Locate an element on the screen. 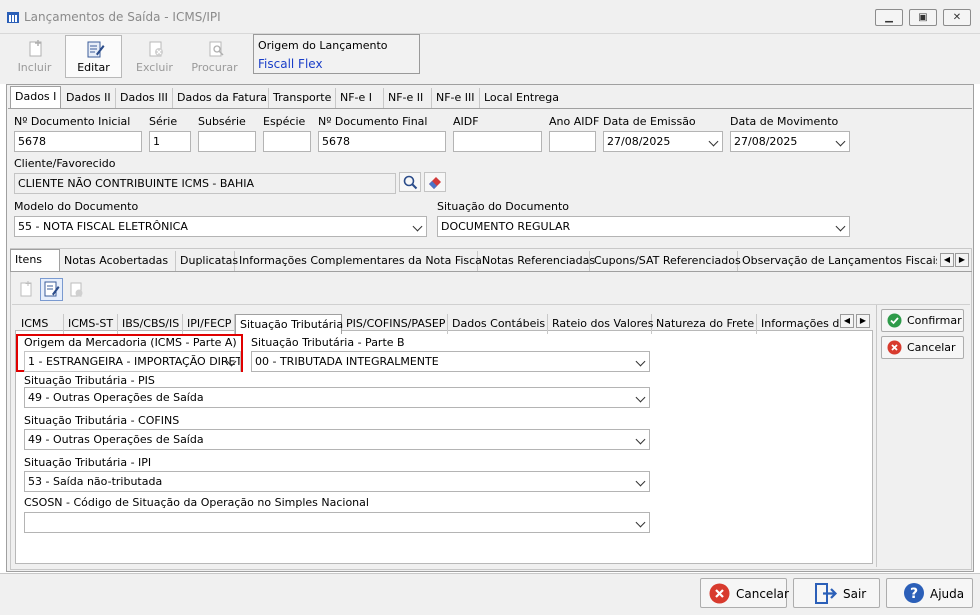 Image resolution: width=980 pixels, height=615 pixels. arrow-left-icon: ◀ is located at coordinates (847, 320).